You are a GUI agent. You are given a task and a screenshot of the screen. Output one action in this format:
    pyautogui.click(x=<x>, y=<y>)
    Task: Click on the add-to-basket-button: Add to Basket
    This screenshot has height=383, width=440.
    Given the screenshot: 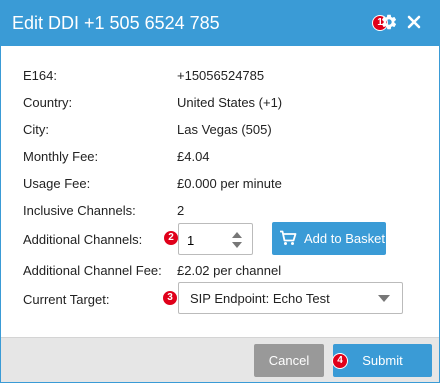 What is the action you would take?
    pyautogui.click(x=329, y=238)
    